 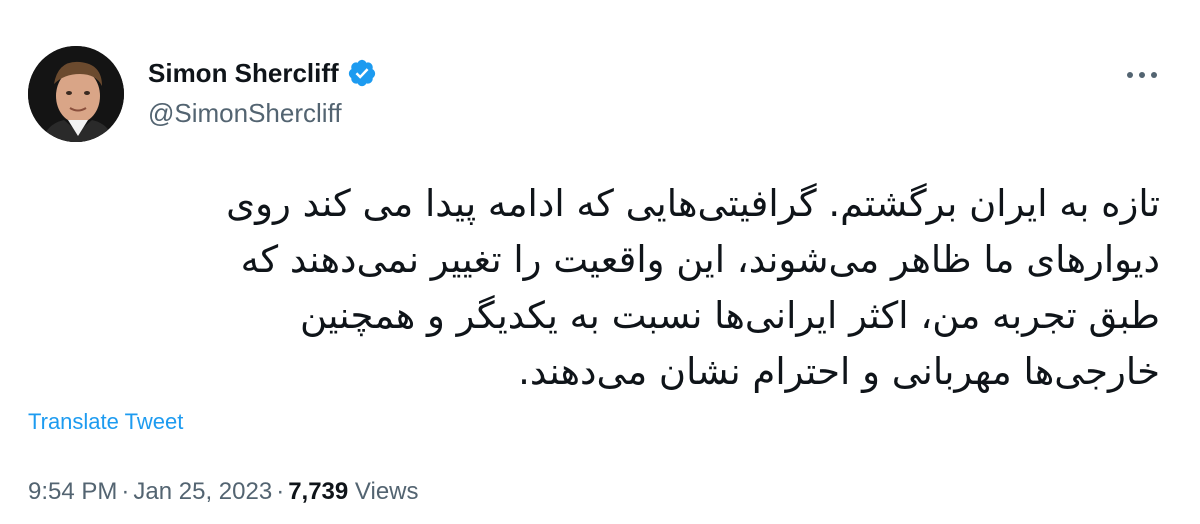 I want to click on tweet-meta: 9:54 PM · Jan 25, 2023 · 7,739 Views, so click(x=223, y=492).